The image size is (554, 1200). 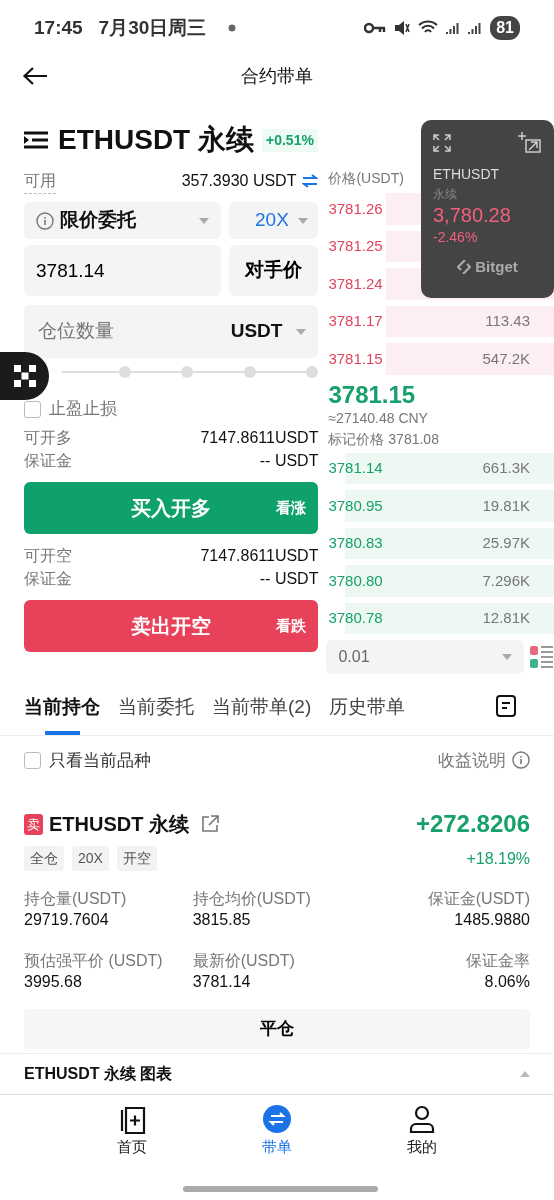 What do you see at coordinates (506, 580) in the screenshot?
I see `quantity-cell-text: 7.296K` at bounding box center [506, 580].